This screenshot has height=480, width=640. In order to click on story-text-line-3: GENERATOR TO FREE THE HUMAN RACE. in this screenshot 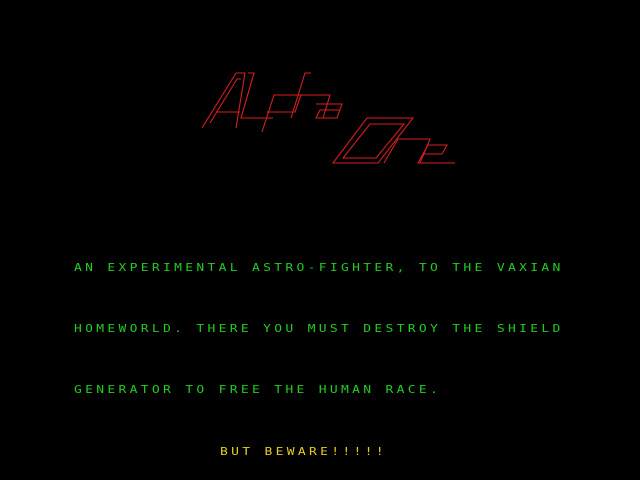, I will do `click(258, 390)`.